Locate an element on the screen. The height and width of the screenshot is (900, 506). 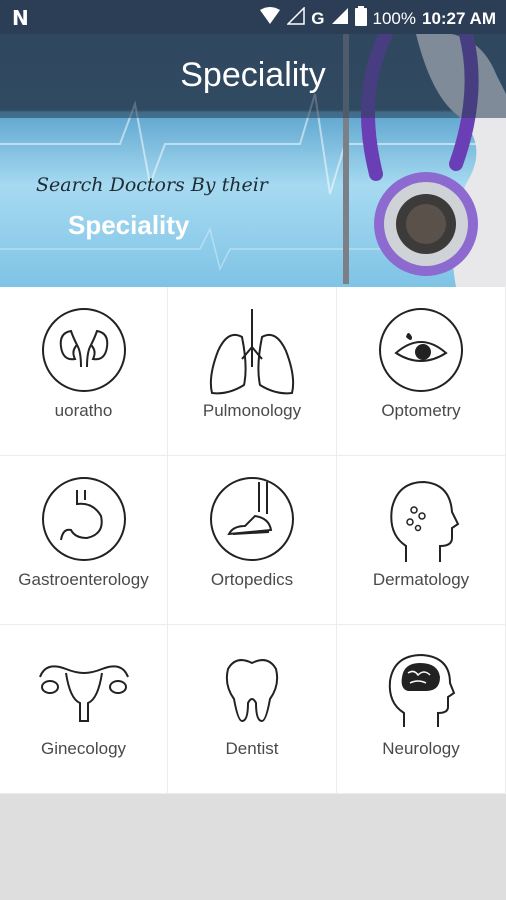
brain-icon is located at coordinates (422, 690).